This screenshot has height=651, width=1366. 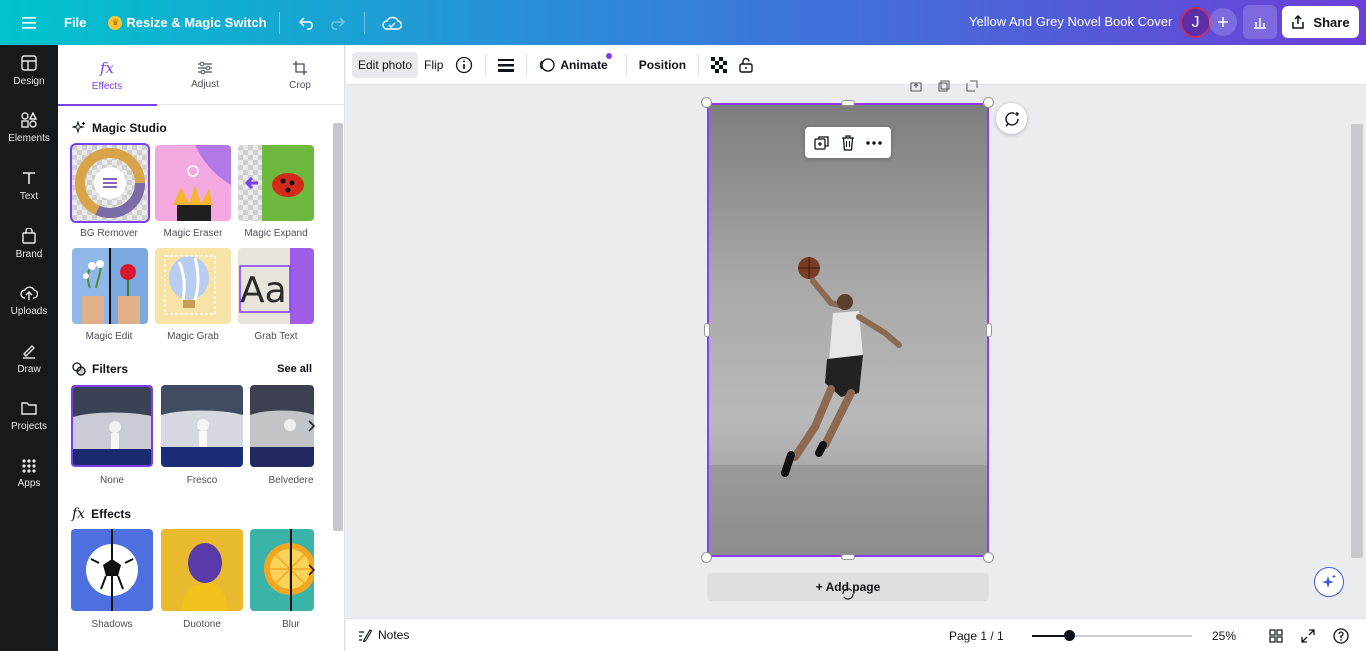 What do you see at coordinates (29, 301) in the screenshot?
I see `rail-item-uploads: Uploads` at bounding box center [29, 301].